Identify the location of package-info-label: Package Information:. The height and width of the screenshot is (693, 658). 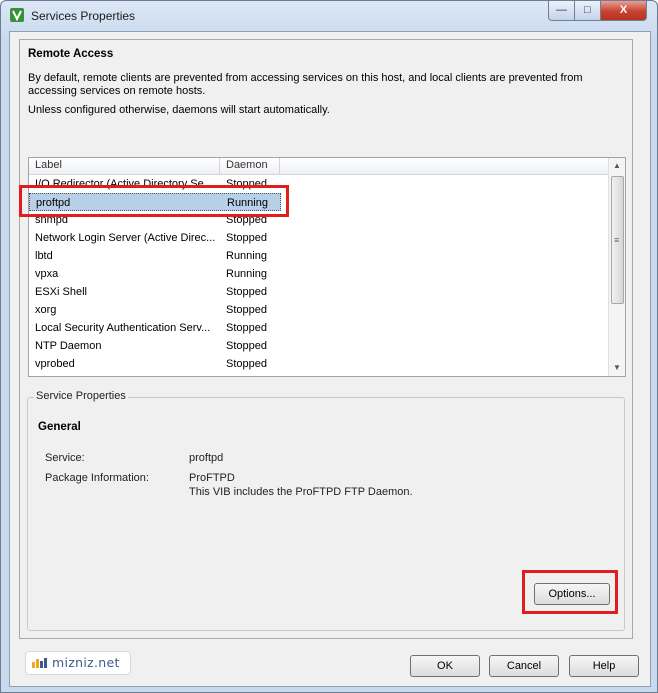
(97, 478).